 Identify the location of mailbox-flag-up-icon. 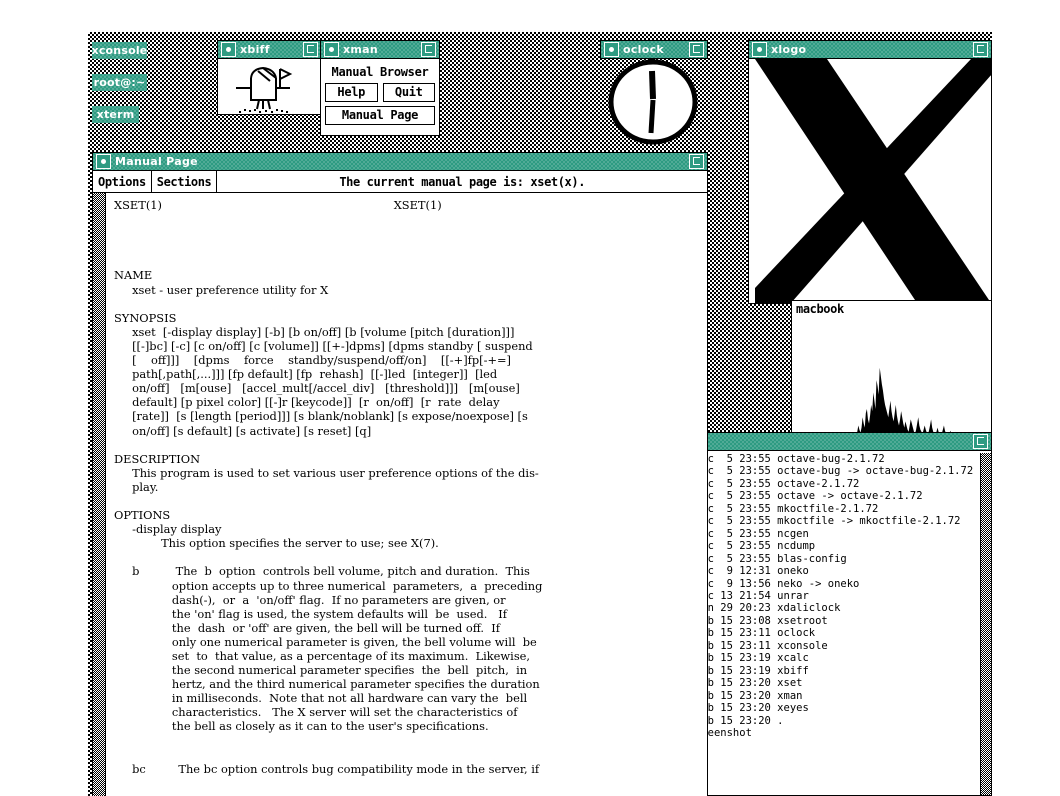
(264, 89).